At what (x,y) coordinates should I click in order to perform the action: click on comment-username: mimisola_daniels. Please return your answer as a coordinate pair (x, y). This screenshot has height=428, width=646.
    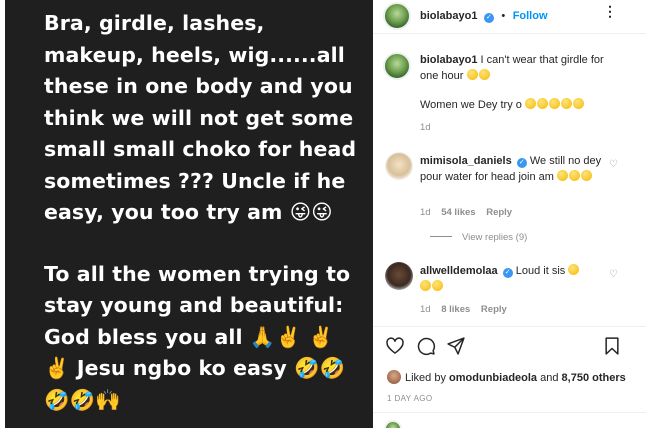
    Looking at the image, I should click on (466, 161).